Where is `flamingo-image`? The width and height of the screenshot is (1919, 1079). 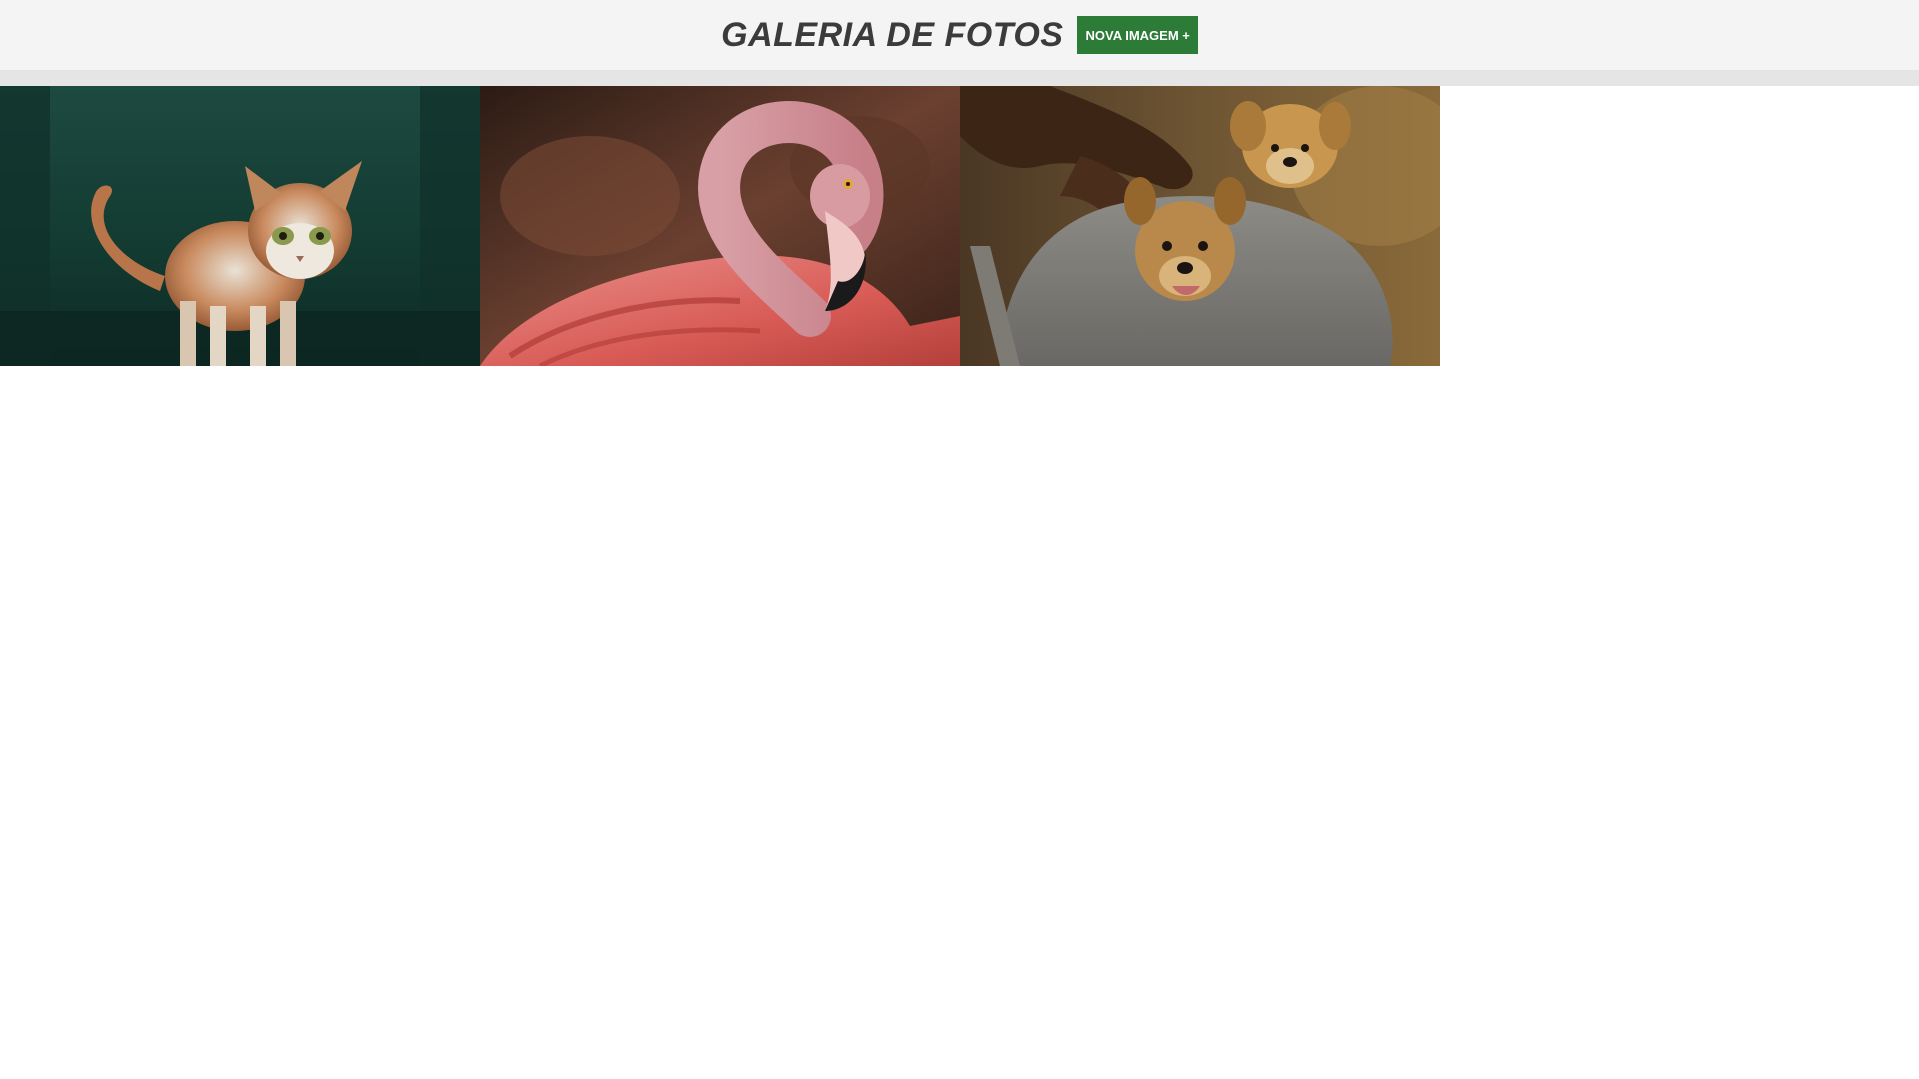
flamingo-image is located at coordinates (720, 226).